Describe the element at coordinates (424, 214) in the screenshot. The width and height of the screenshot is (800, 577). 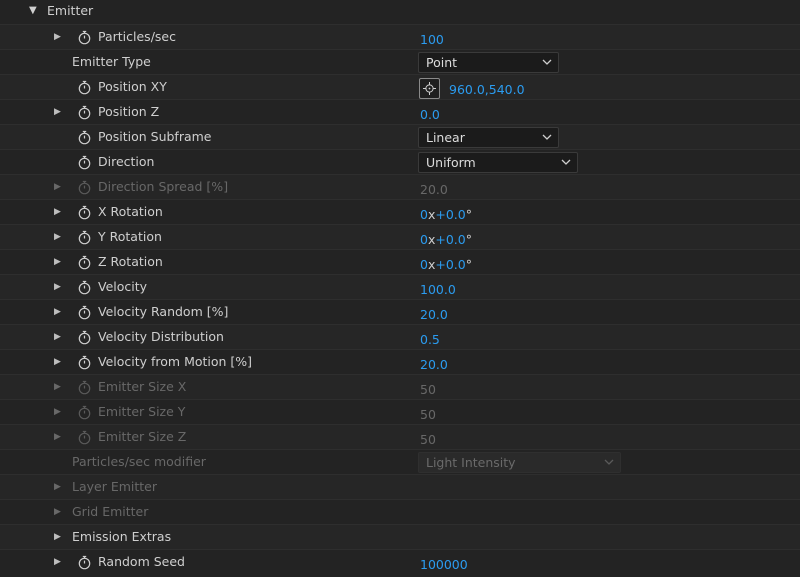
I see `x-rotation-turns: 0` at that location.